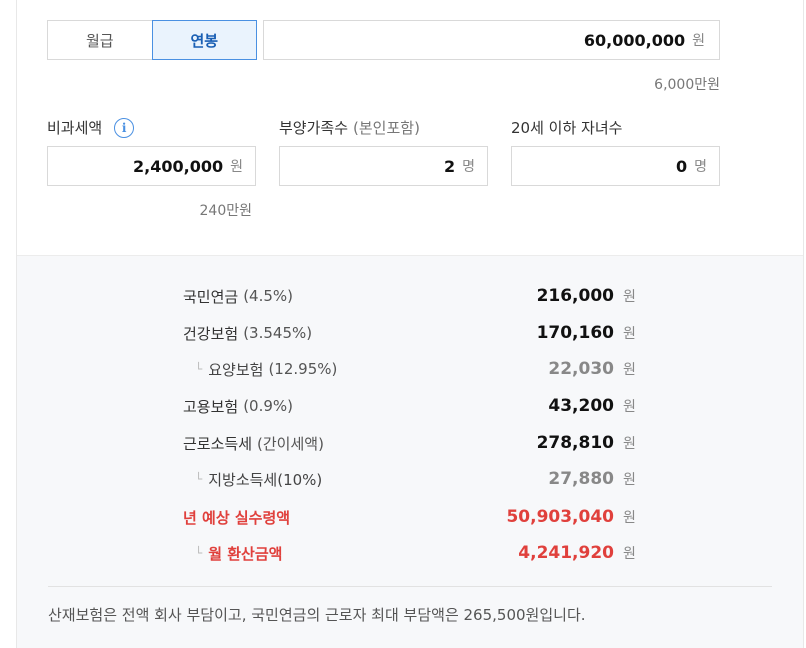  I want to click on nontax-label-text: 비과세액, so click(75, 128).